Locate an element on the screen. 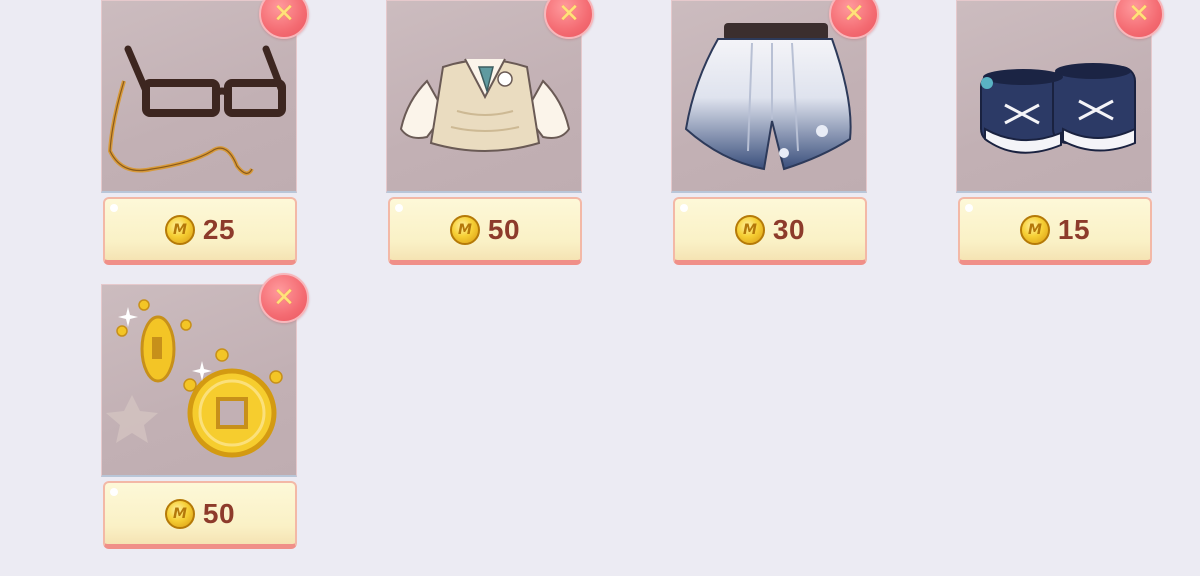  remove-button: ✕ is located at coordinates (284, 298).